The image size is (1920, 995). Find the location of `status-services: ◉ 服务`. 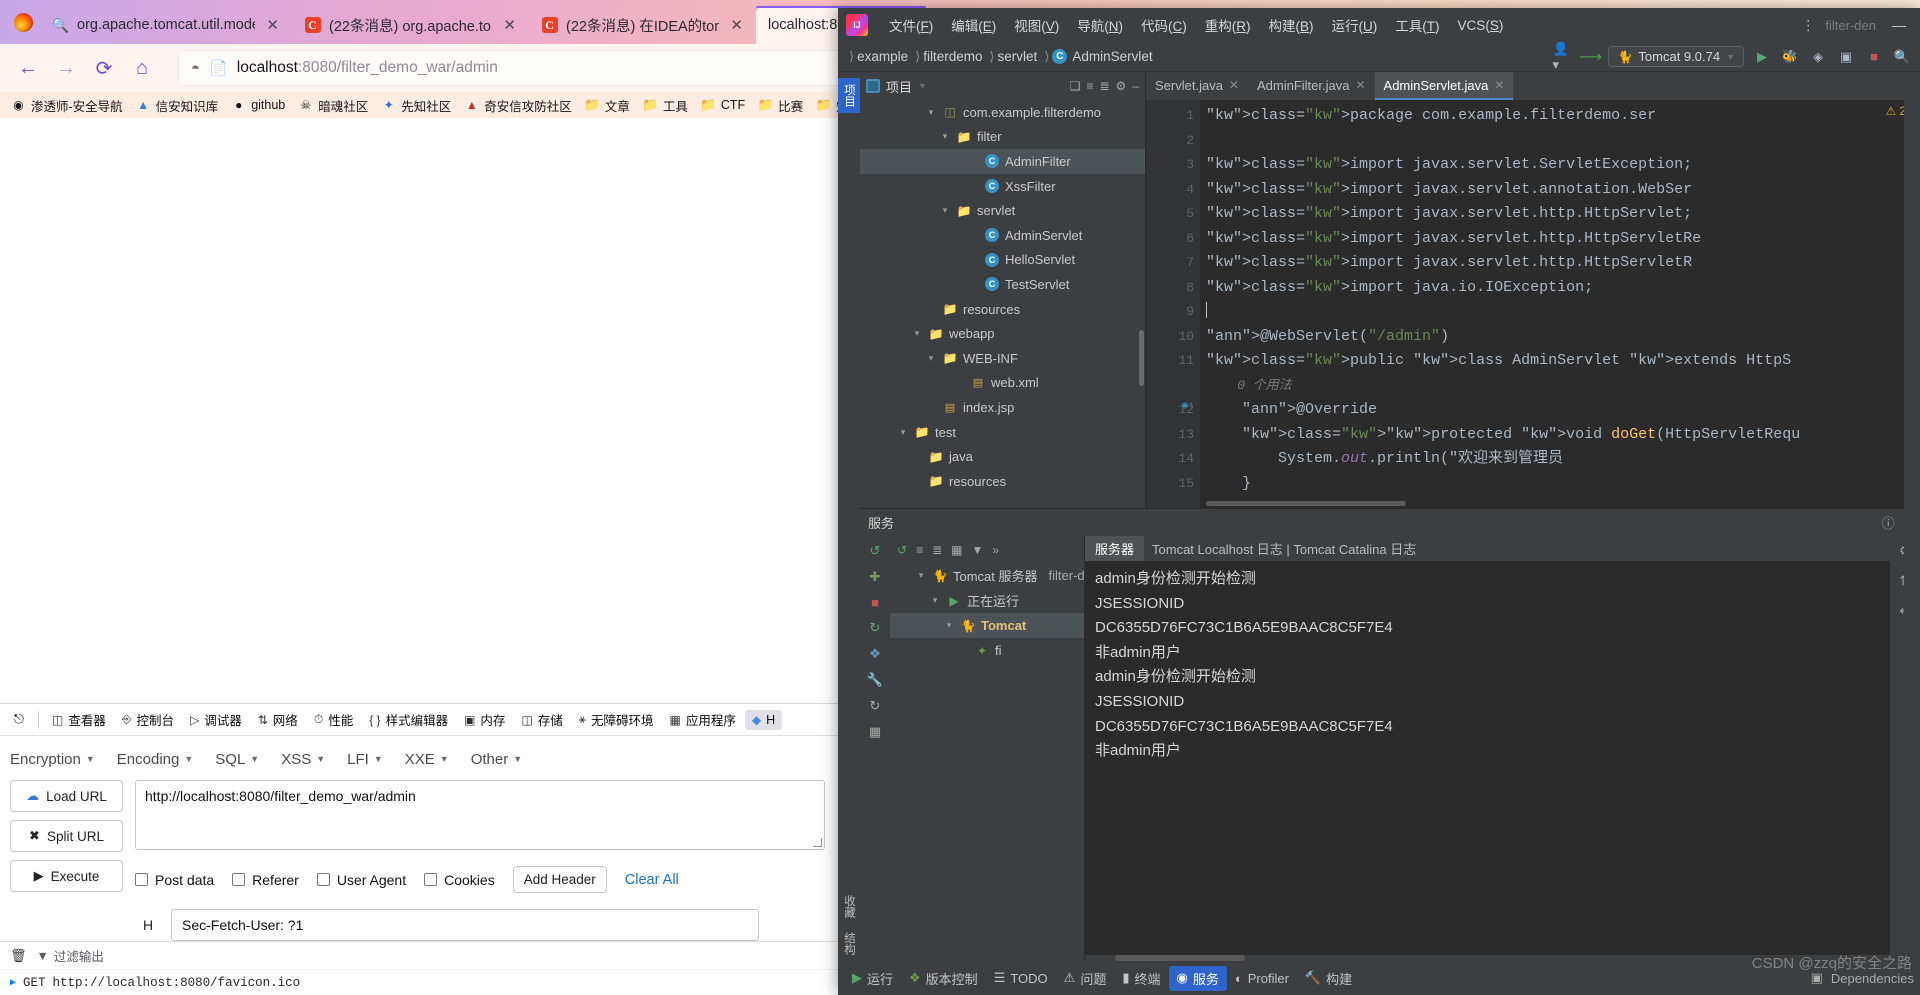

status-services: ◉ 服务 is located at coordinates (1197, 978).